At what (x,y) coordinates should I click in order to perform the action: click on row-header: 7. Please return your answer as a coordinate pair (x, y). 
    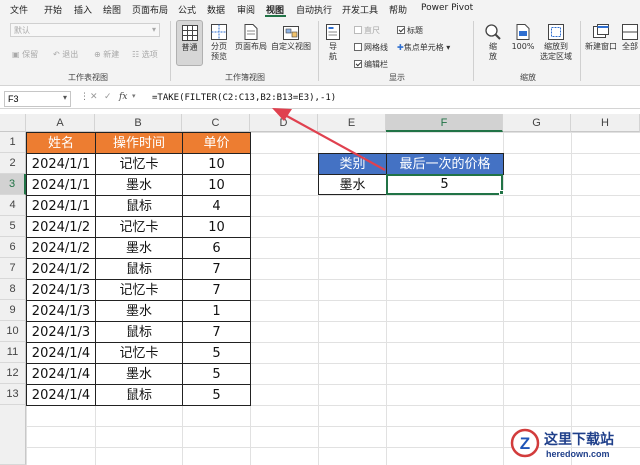
    Looking at the image, I should click on (13, 268).